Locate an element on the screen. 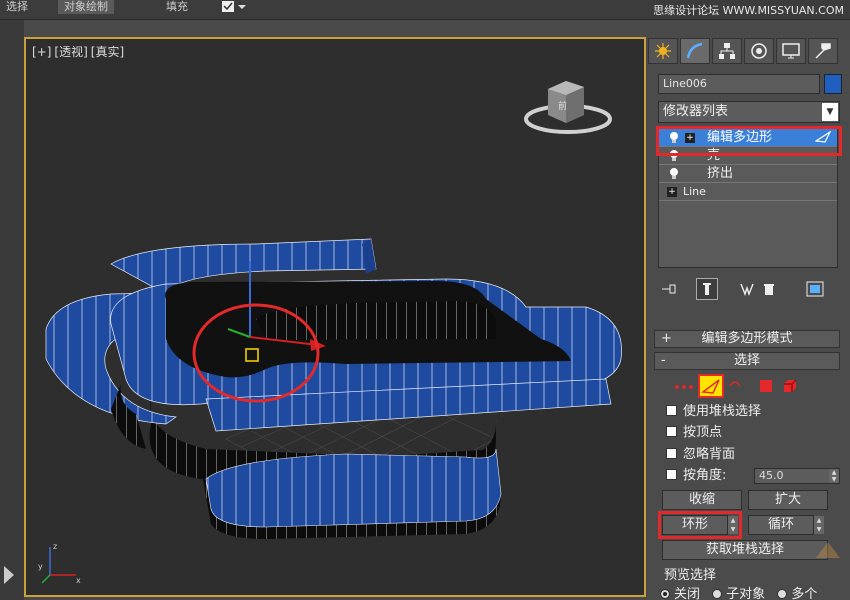 The width and height of the screenshot is (850, 600). radio-label: 子对象 is located at coordinates (746, 593).